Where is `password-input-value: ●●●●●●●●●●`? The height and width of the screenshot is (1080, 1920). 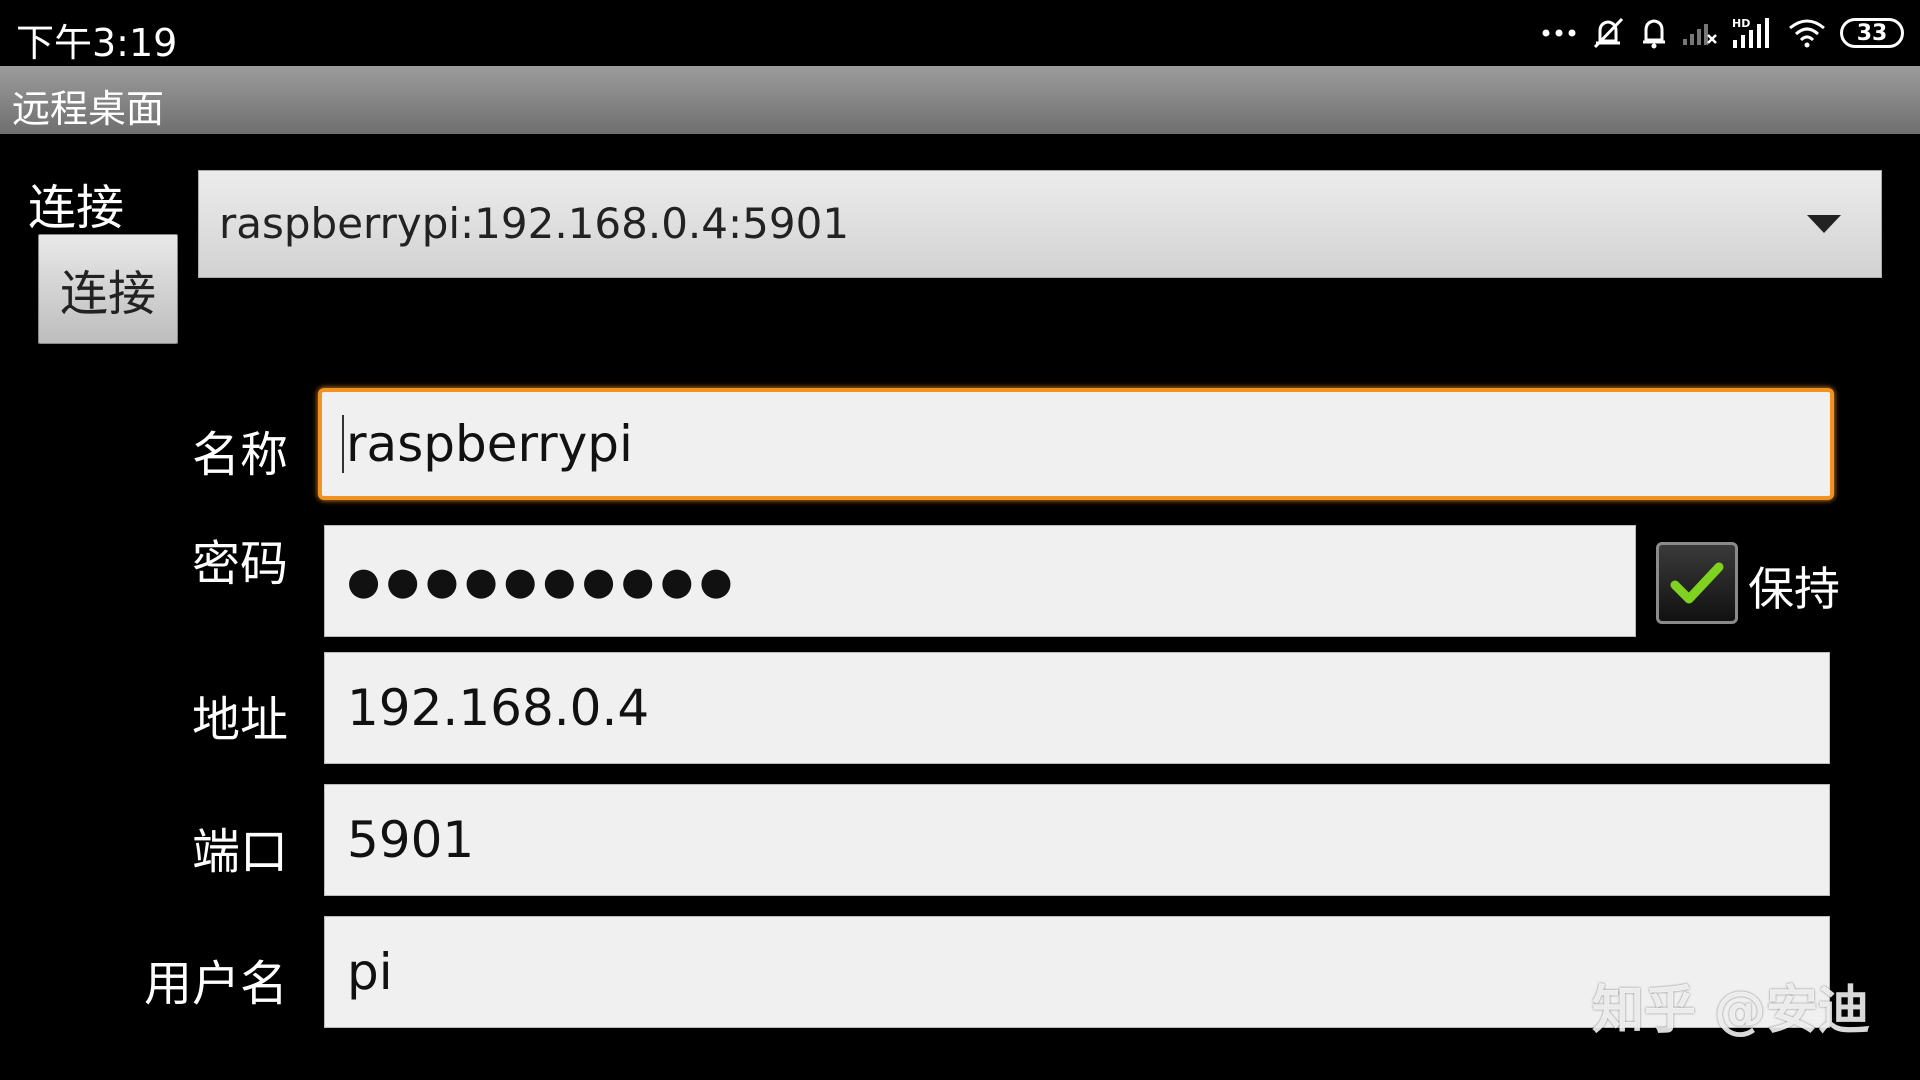
password-input-value: ●●●●●●●●●● is located at coordinates (543, 581).